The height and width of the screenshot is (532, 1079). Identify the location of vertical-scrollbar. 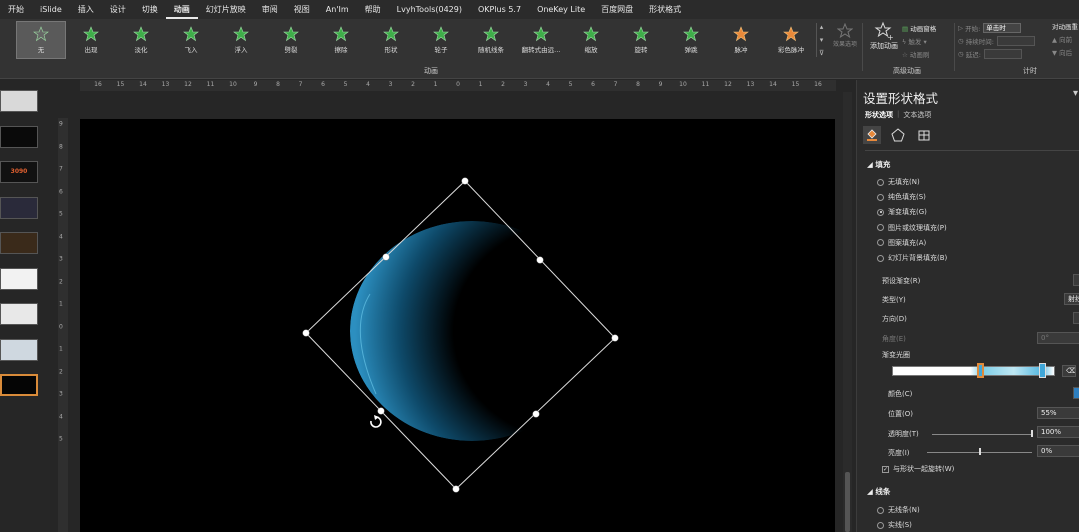
(847, 312).